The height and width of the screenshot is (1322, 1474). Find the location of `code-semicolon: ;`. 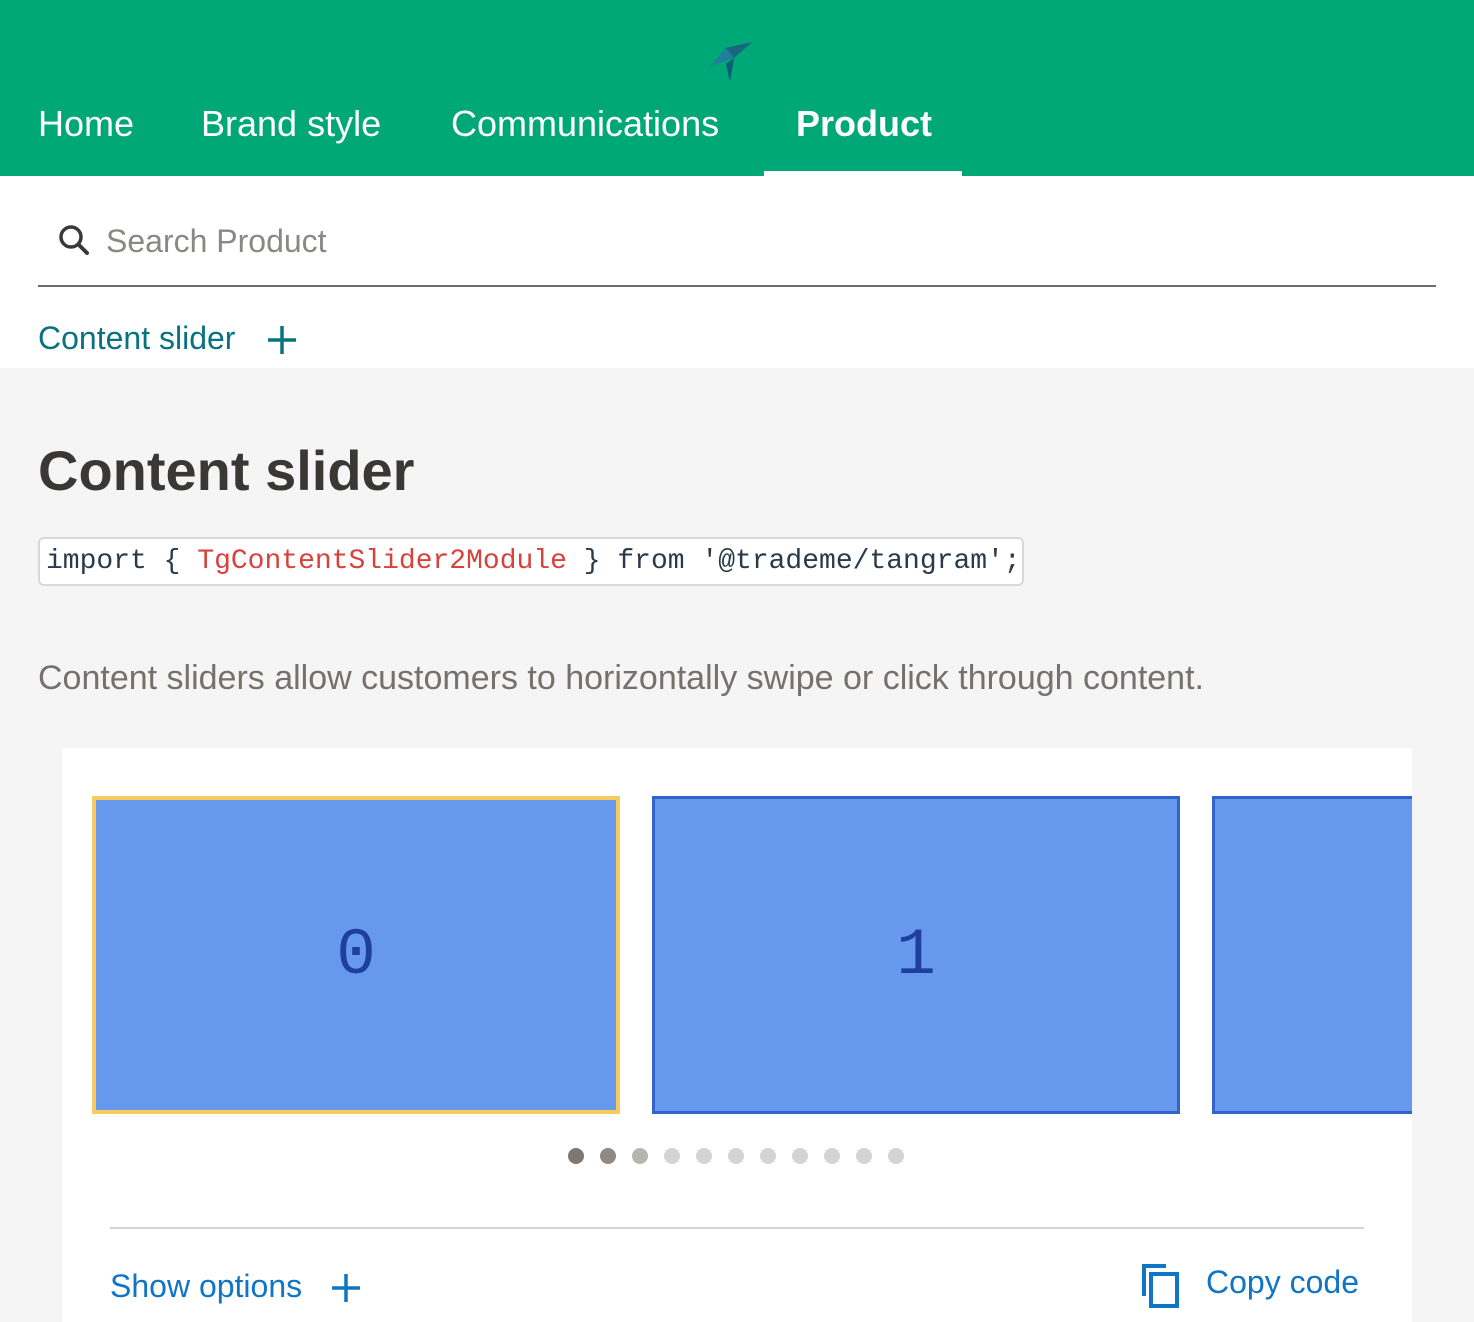

code-semicolon: ; is located at coordinates (1012, 561).